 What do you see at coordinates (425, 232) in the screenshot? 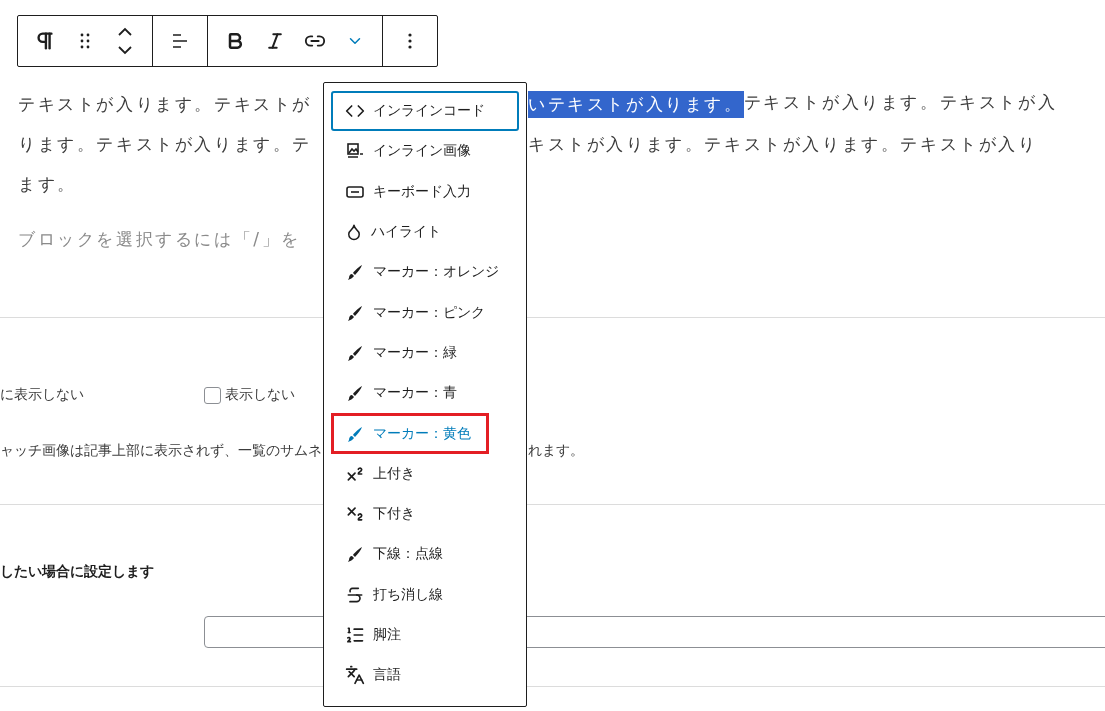
I see `menu-item: ハイライト` at bounding box center [425, 232].